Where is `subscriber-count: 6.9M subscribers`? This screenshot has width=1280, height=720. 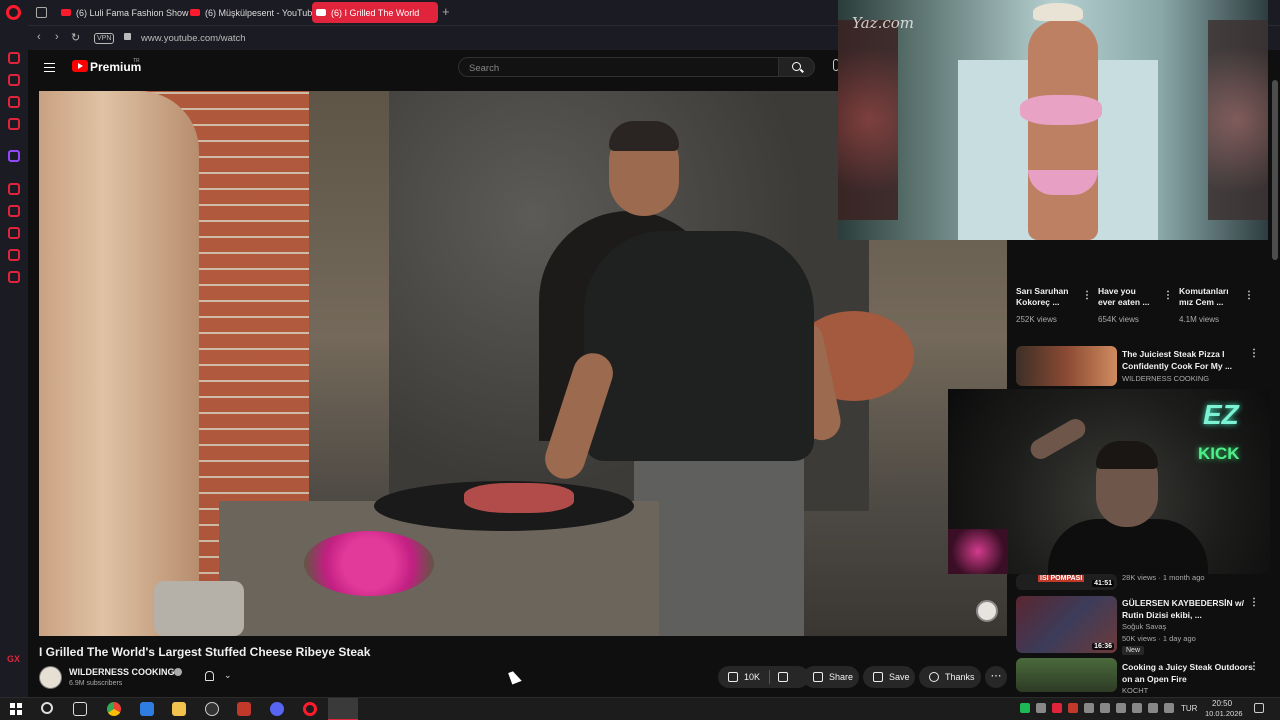 subscriber-count: 6.9M subscribers is located at coordinates (96, 683).